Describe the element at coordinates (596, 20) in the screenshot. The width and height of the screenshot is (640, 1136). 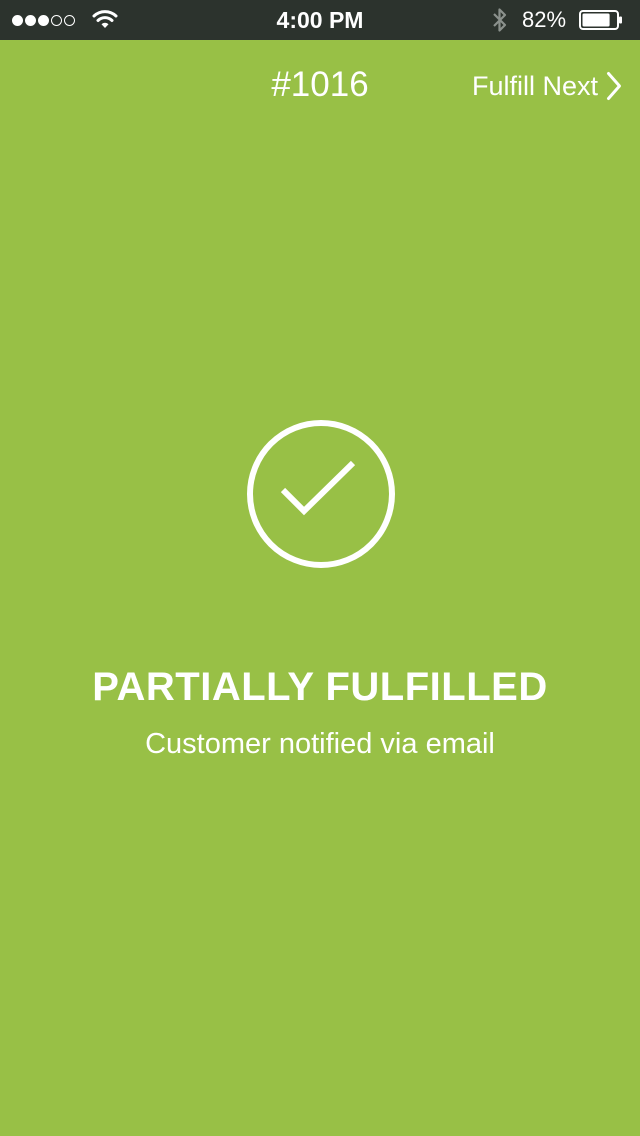
I see `battery-fill` at that location.